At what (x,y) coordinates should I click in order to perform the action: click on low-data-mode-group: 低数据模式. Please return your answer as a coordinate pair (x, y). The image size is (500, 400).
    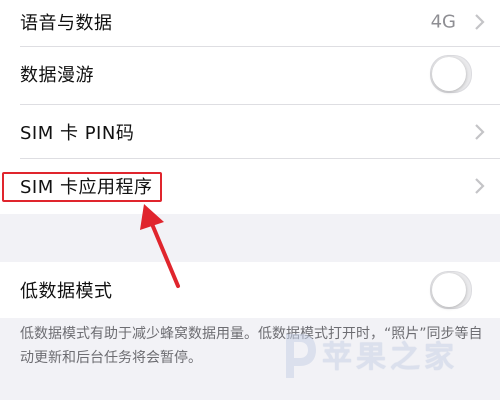
    Looking at the image, I should click on (250, 290).